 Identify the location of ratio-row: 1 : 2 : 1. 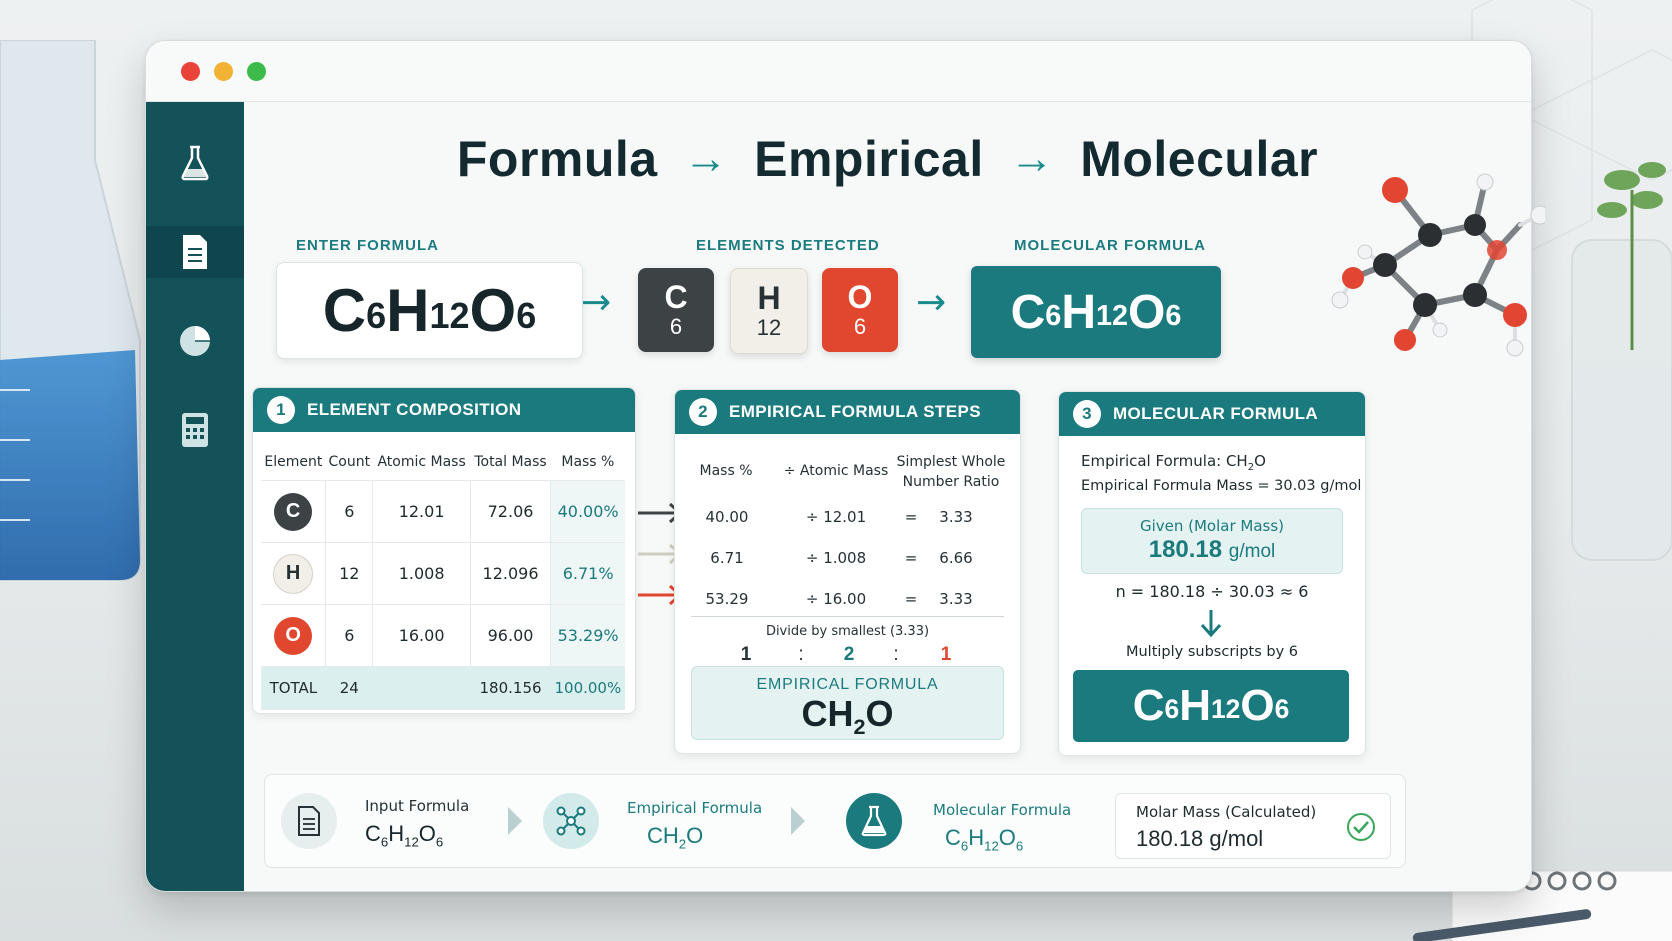
(846, 654).